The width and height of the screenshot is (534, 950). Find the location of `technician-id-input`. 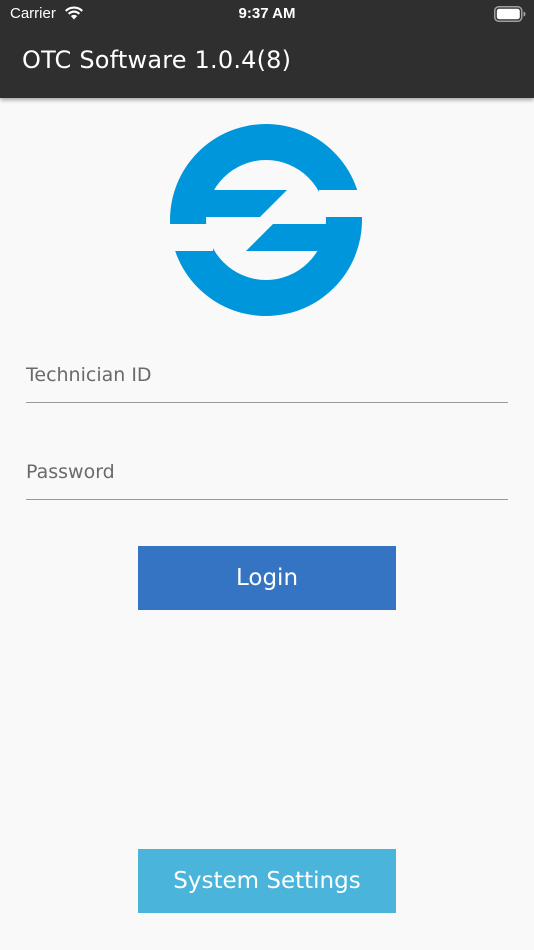

technician-id-input is located at coordinates (267, 372).